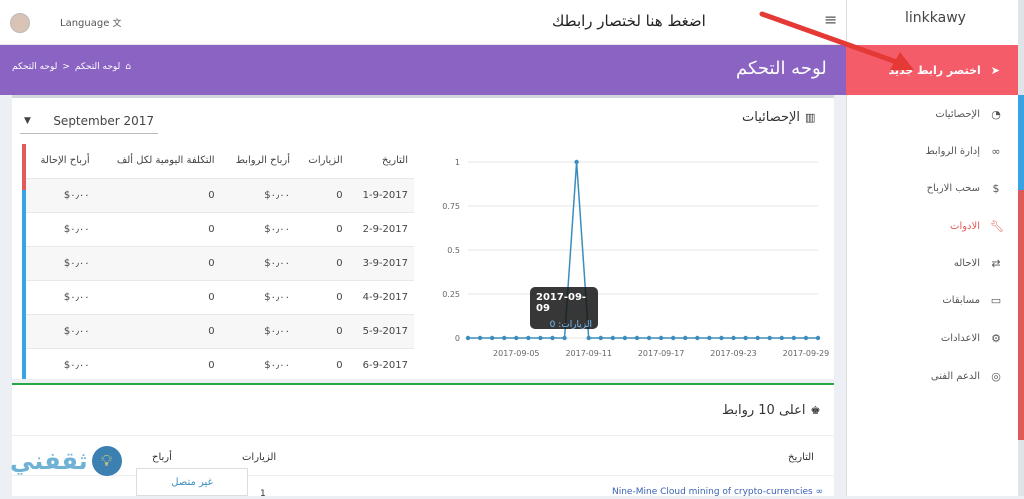  What do you see at coordinates (932, 151) in the screenshot?
I see `sidebar-item-links: إدارة الروابط ∞` at bounding box center [932, 151].